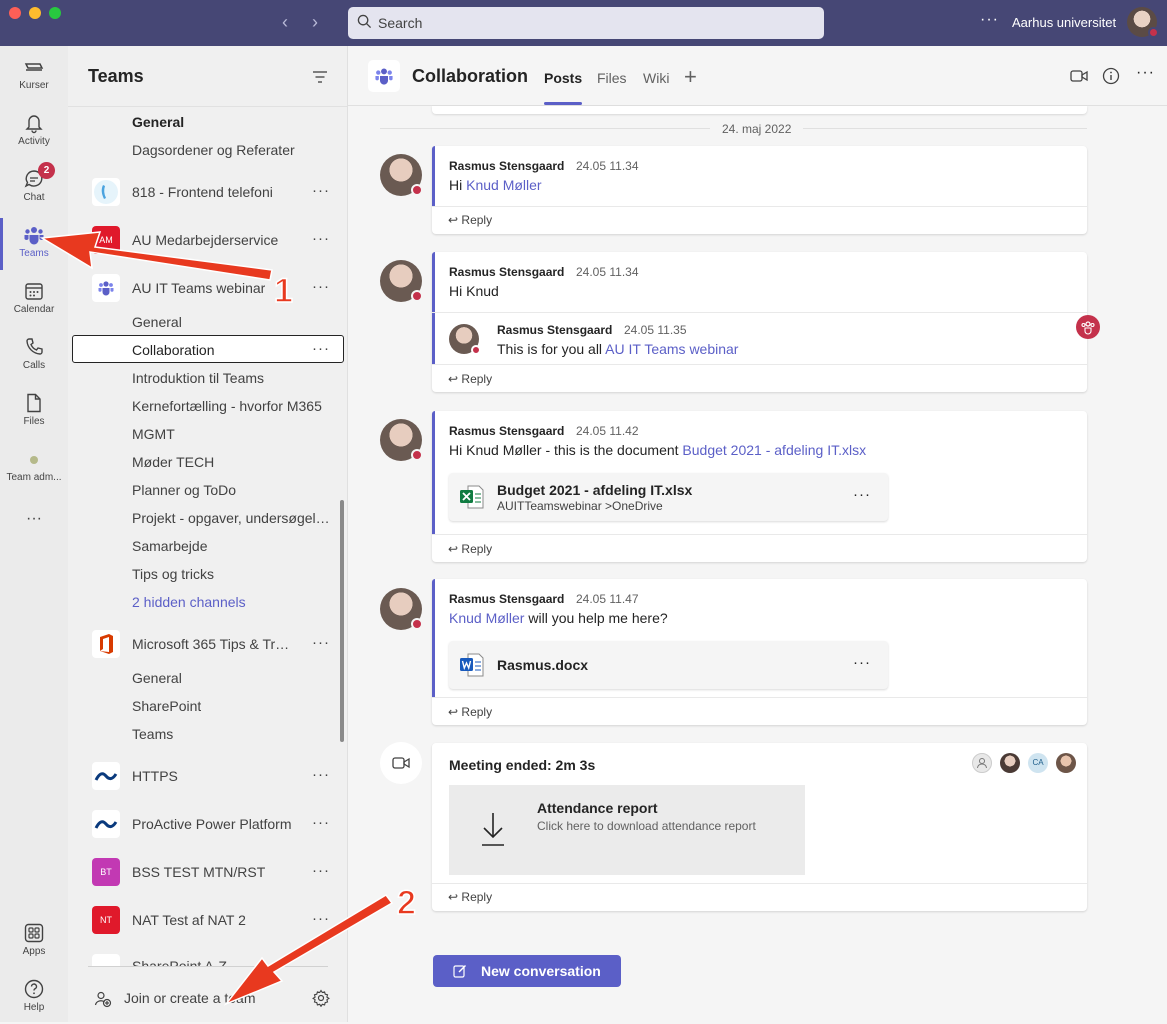 The width and height of the screenshot is (1167, 1024). Describe the element at coordinates (34, 998) in the screenshot. I see `rail-item-help: Help` at that location.